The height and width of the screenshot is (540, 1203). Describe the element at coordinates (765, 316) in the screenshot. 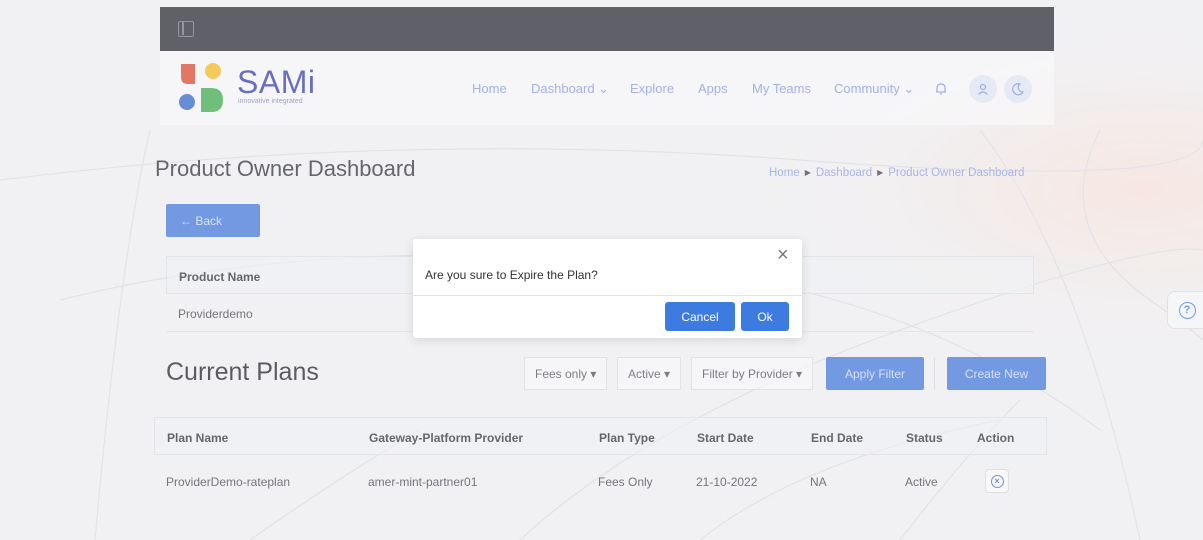

I see `ok-button: Ok` at that location.